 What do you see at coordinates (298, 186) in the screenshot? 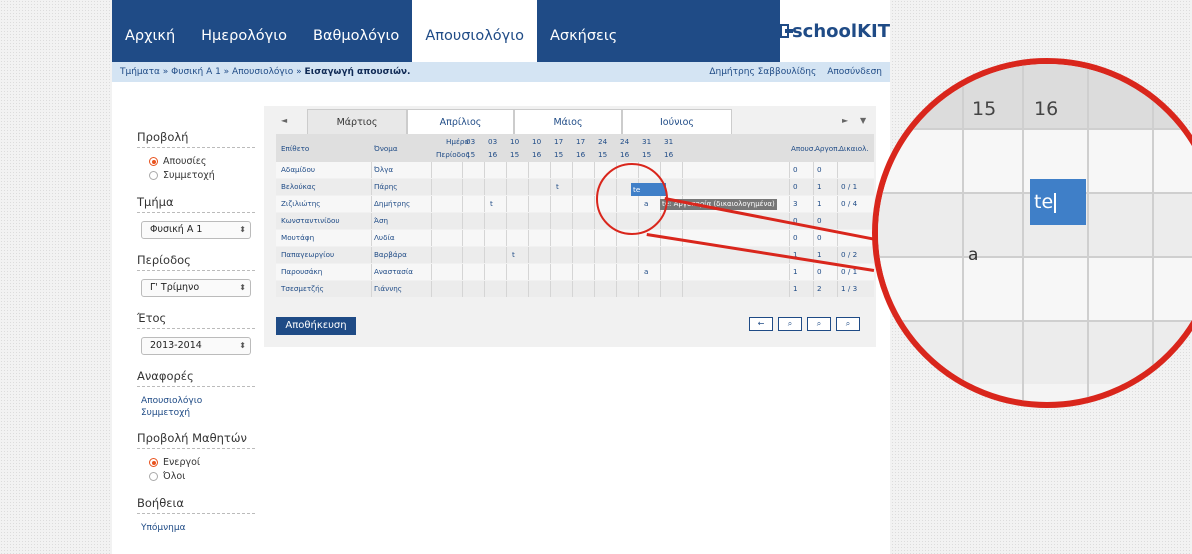
I see `student-surname: Βελούκας` at bounding box center [298, 186].